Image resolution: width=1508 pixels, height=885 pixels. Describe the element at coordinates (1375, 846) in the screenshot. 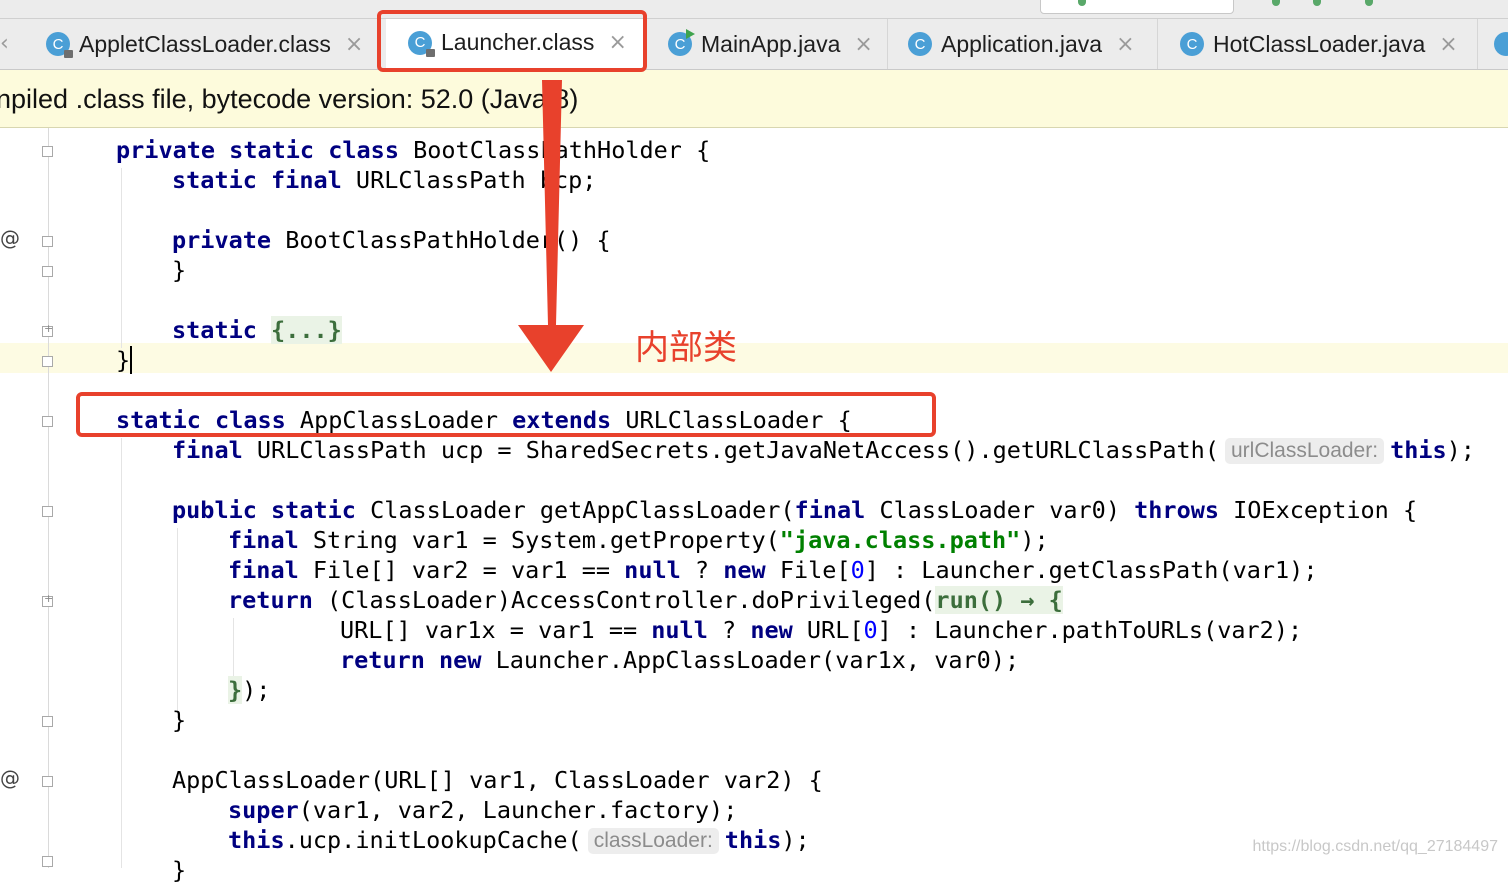

I see `watermark: https://blog.csdn.net/qq_27184497` at that location.